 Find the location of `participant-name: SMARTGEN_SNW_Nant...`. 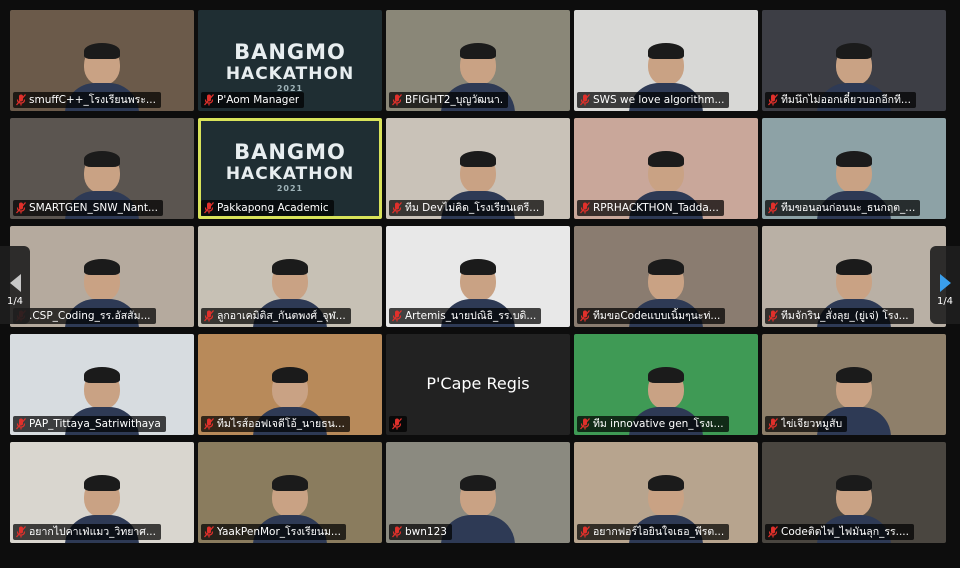

participant-name: SMARTGEN_SNW_Nant... is located at coordinates (93, 208).